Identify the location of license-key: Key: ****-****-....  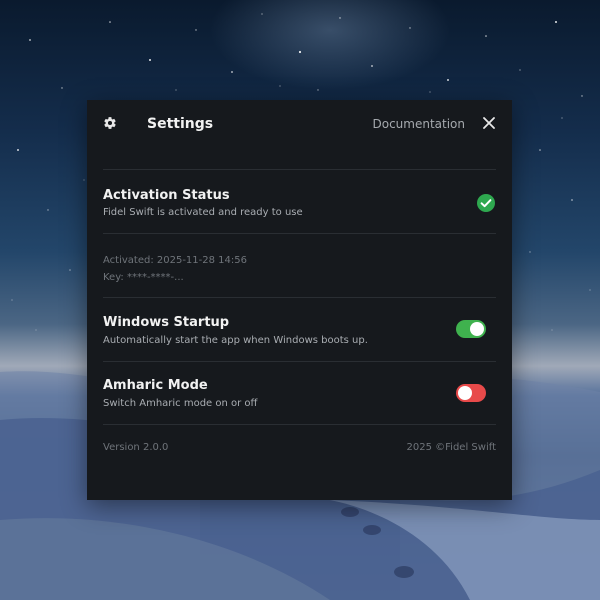
(143, 277).